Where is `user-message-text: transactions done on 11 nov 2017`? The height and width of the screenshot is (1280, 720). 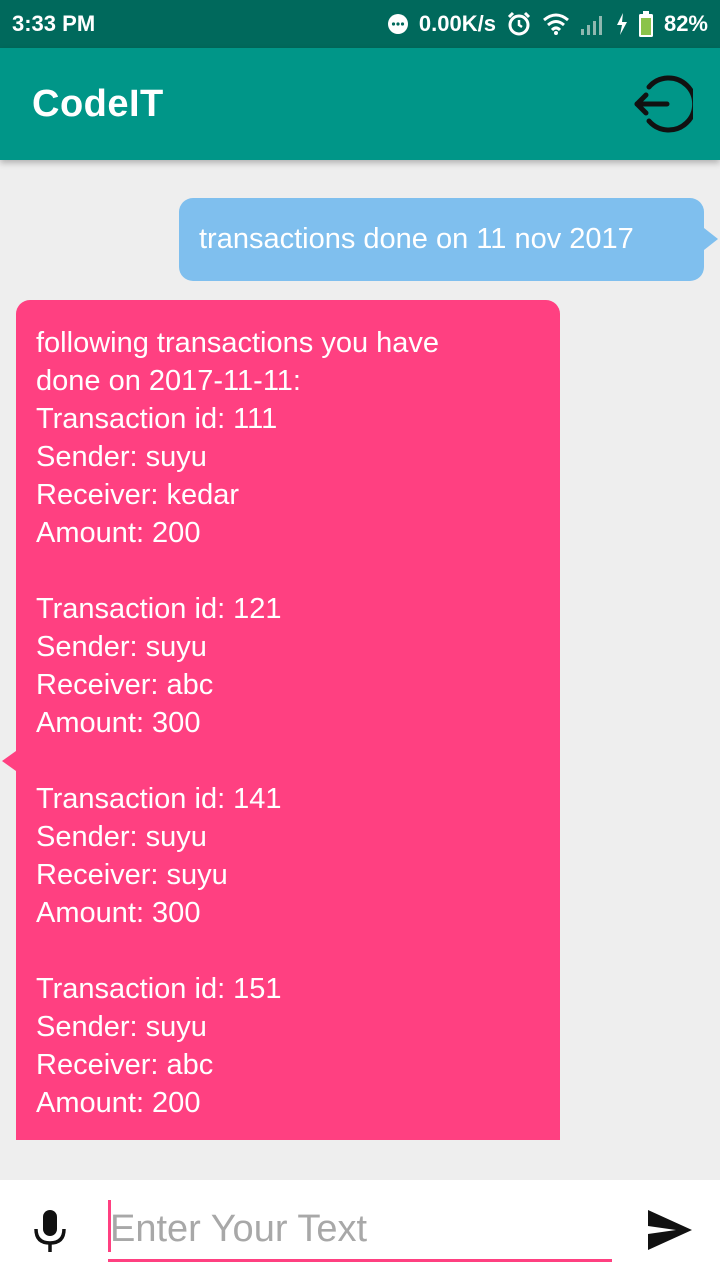 user-message-text: transactions done on 11 nov 2017 is located at coordinates (416, 239).